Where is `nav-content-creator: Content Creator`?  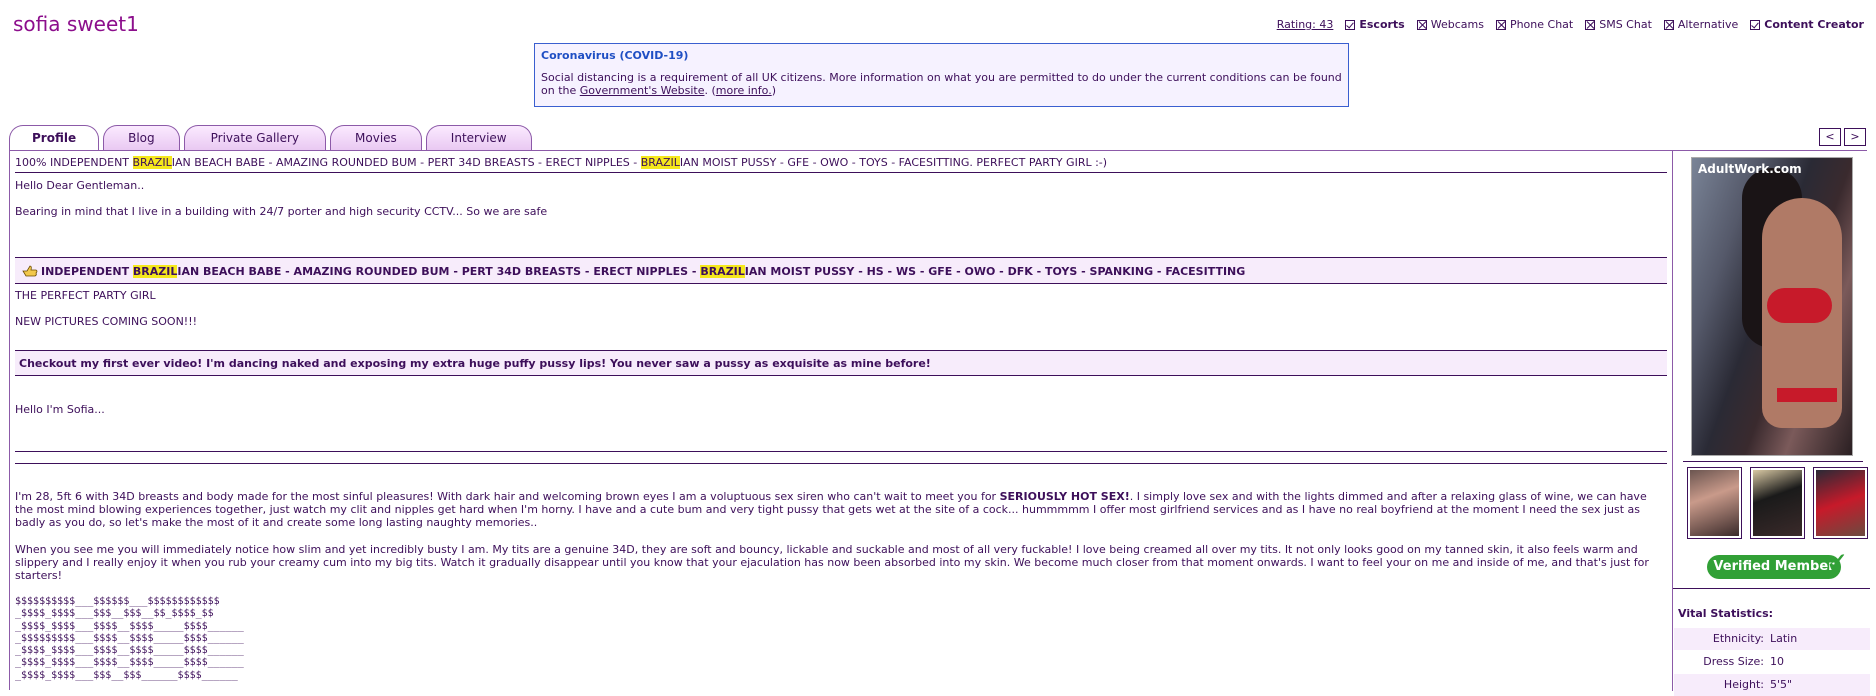 nav-content-creator: Content Creator is located at coordinates (1807, 24).